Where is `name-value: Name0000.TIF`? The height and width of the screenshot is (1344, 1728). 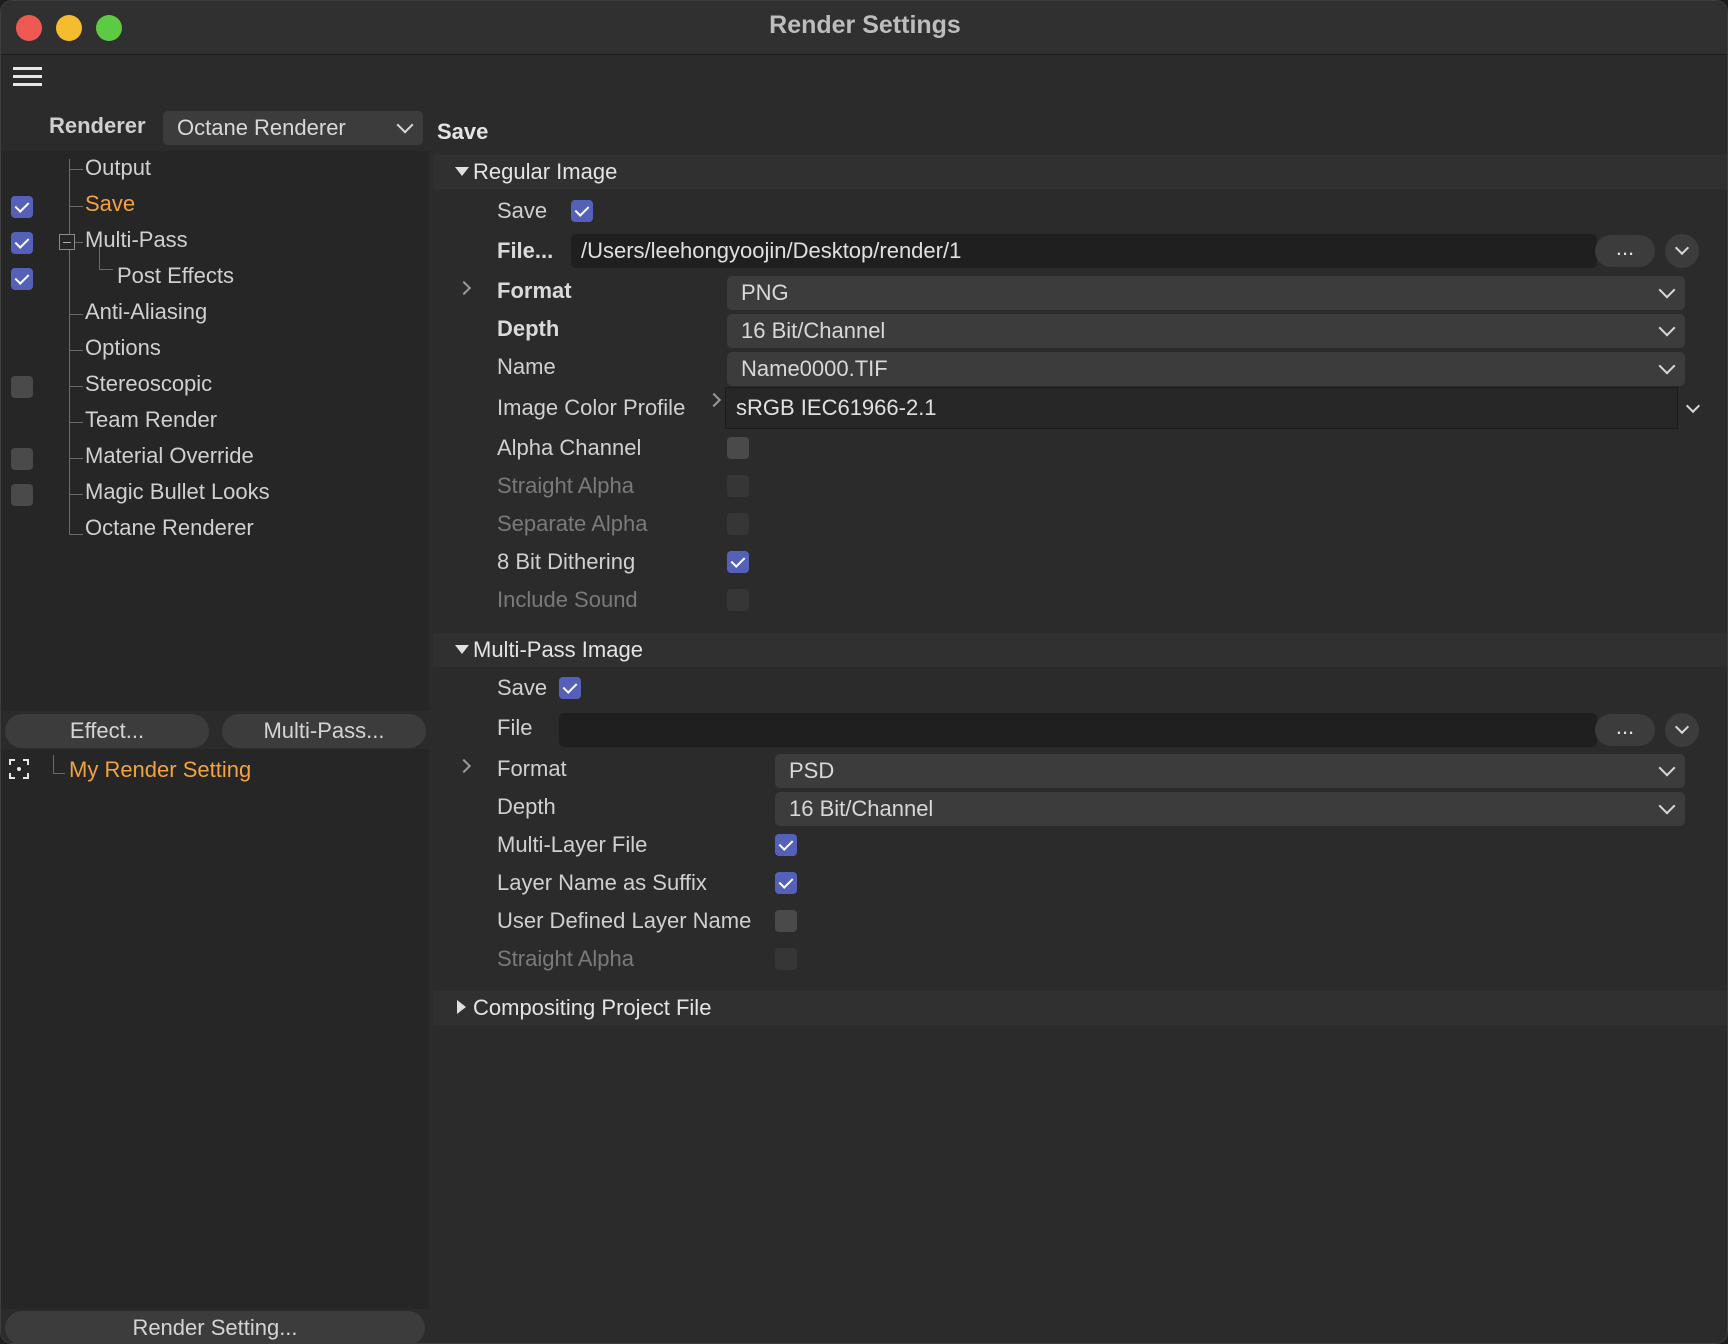 name-value: Name0000.TIF is located at coordinates (814, 368).